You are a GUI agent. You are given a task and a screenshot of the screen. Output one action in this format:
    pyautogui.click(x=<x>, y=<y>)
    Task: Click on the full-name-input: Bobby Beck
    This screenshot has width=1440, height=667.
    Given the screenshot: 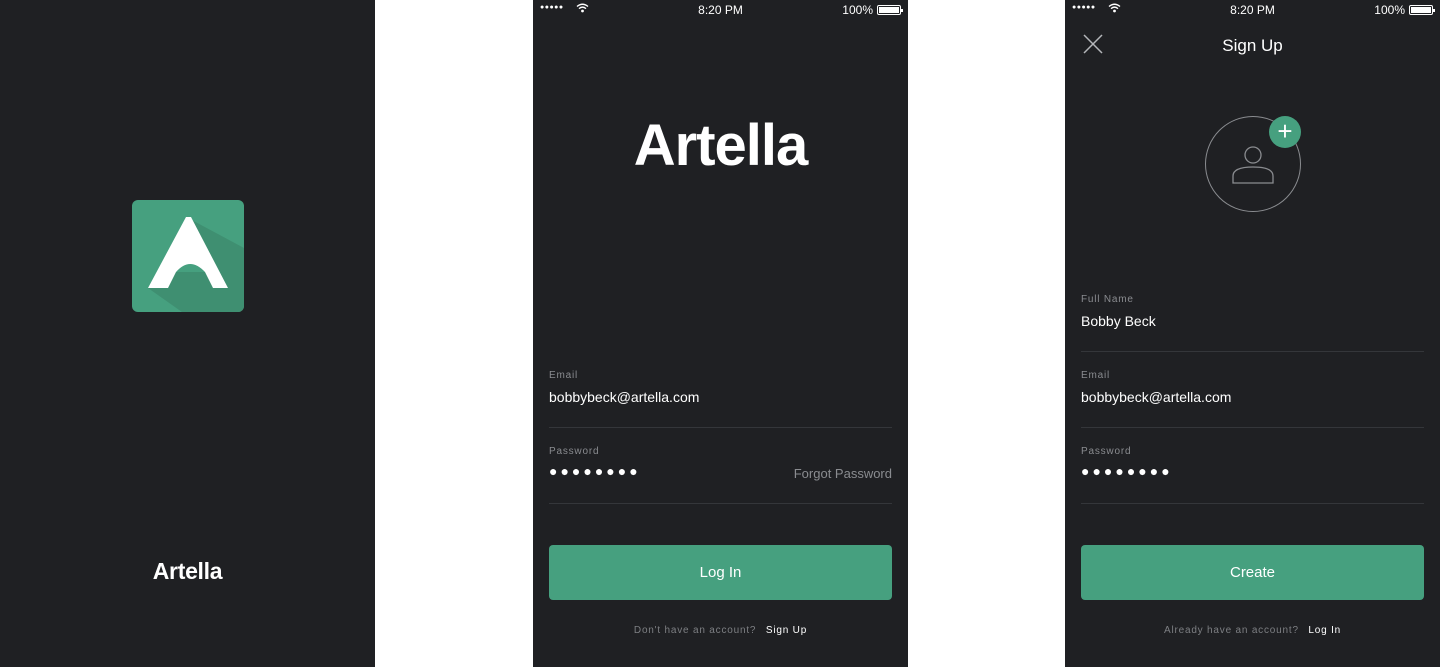 What is the action you would take?
    pyautogui.click(x=1118, y=321)
    